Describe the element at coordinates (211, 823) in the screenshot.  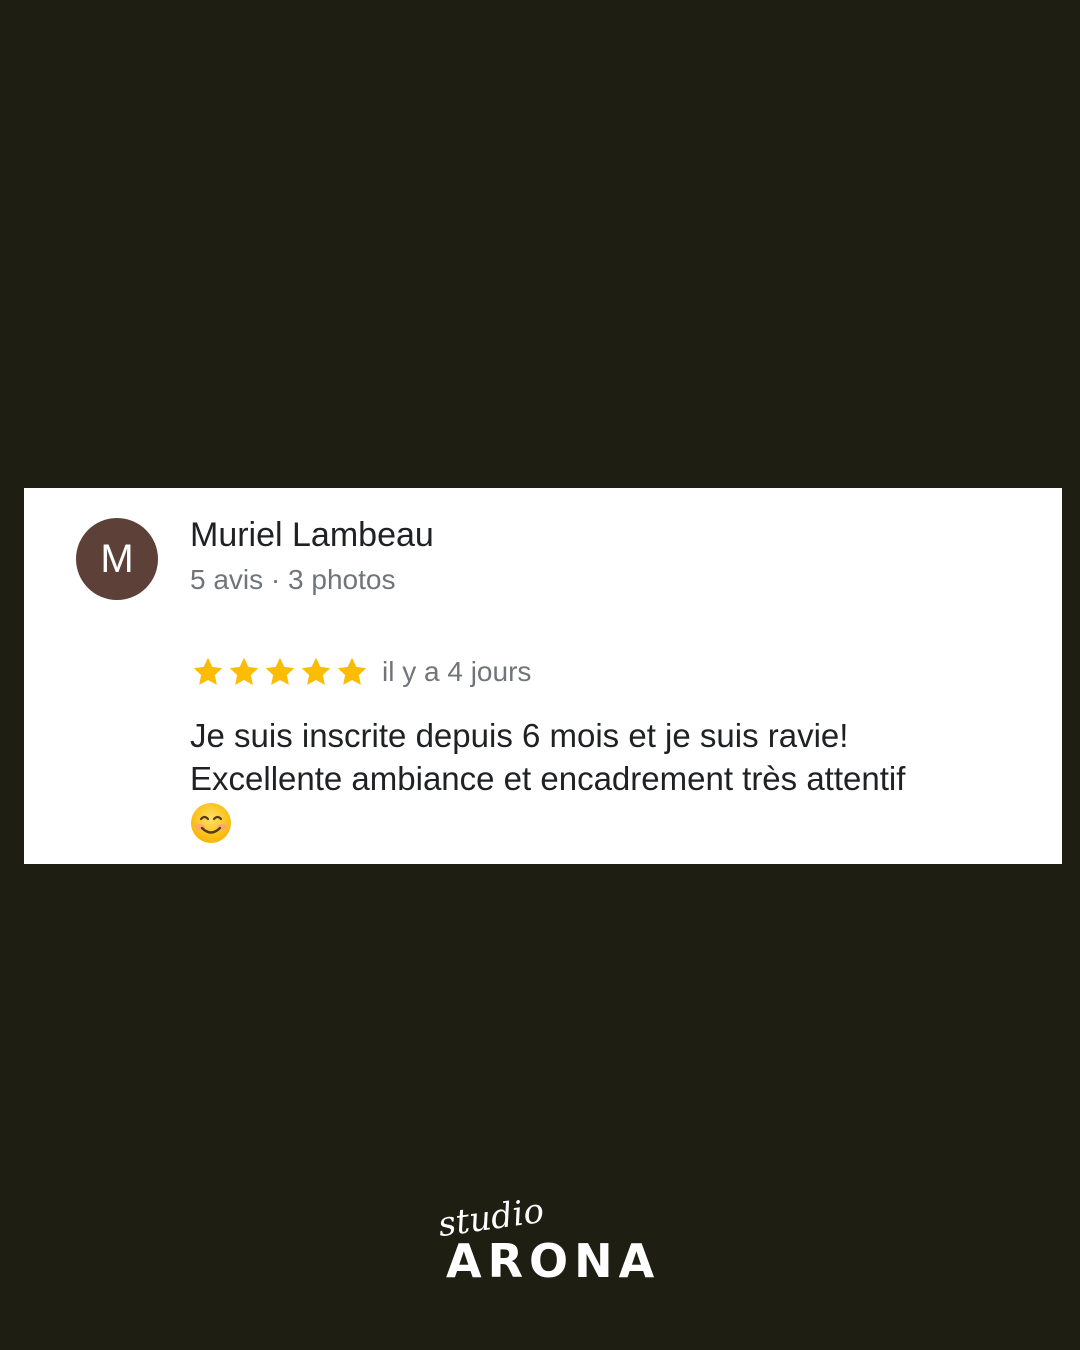
I see `smiling-face-icon` at that location.